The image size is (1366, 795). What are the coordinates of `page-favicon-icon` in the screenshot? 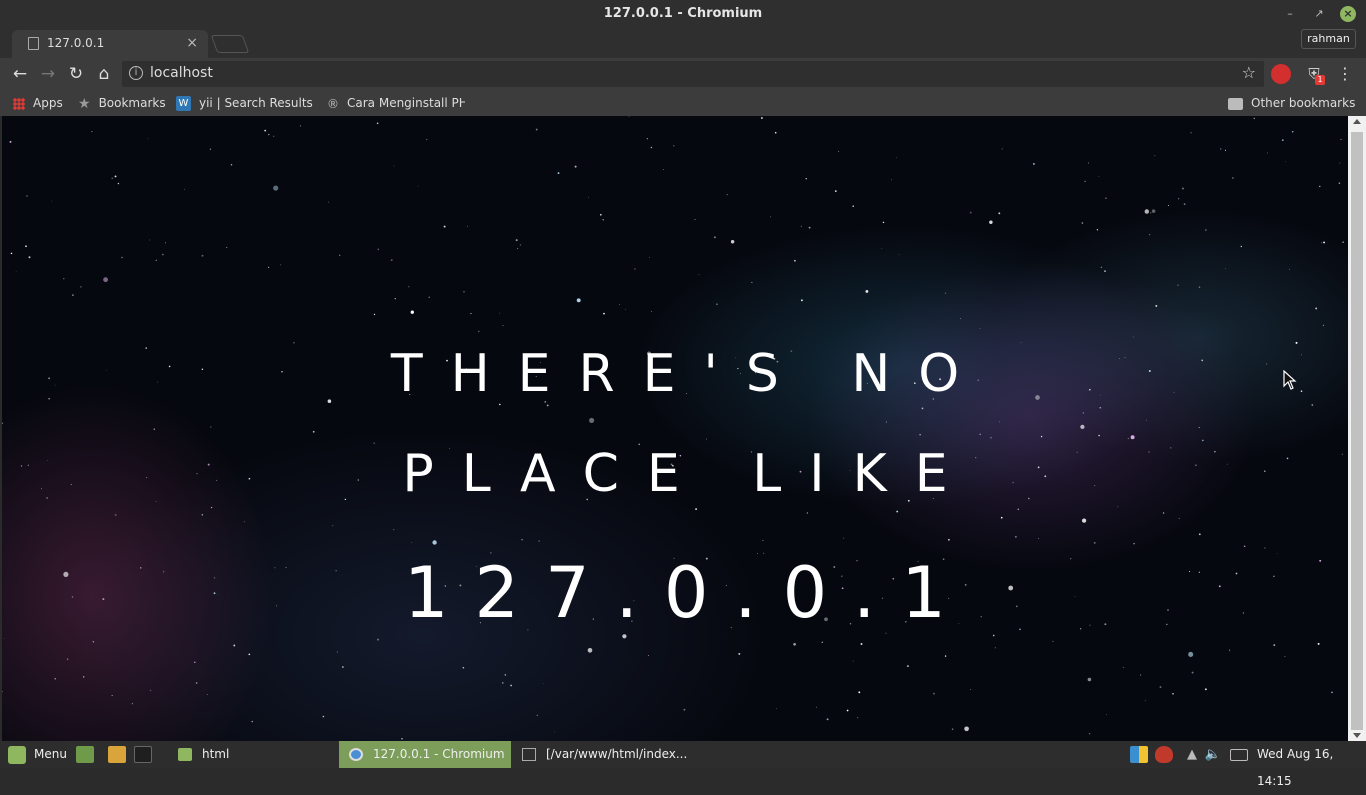 It's located at (33, 43).